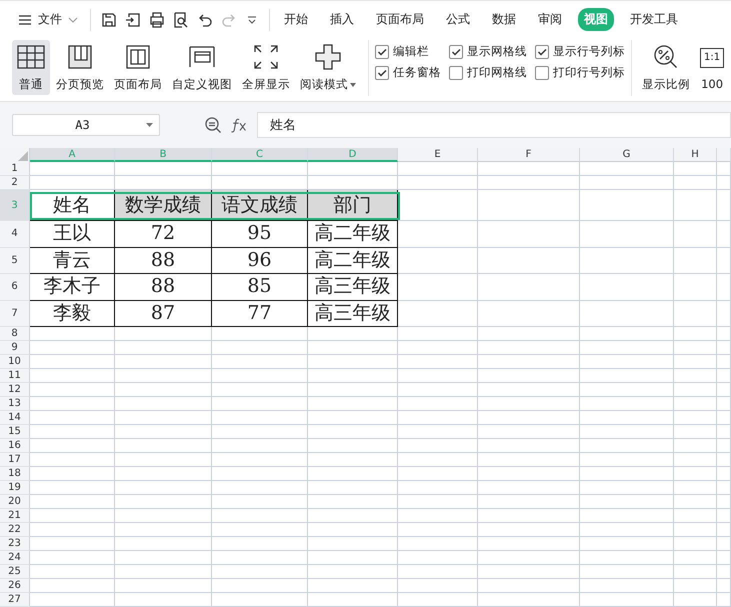 Image resolution: width=731 pixels, height=607 pixels. What do you see at coordinates (400, 19) in the screenshot?
I see `ribbon-tab: 页面布局` at bounding box center [400, 19].